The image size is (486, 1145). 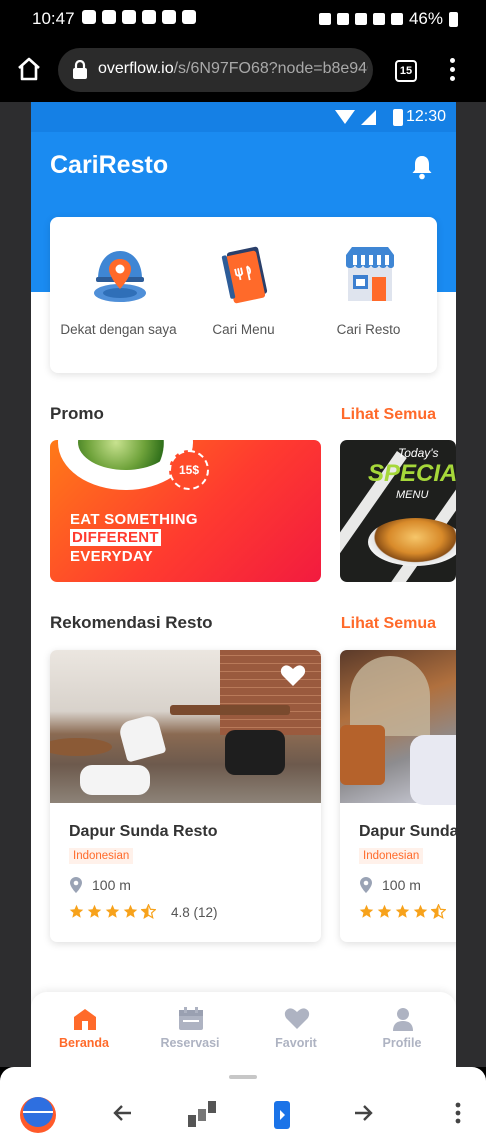 What do you see at coordinates (53, 18) in the screenshot?
I see `system-time: 10:47` at bounding box center [53, 18].